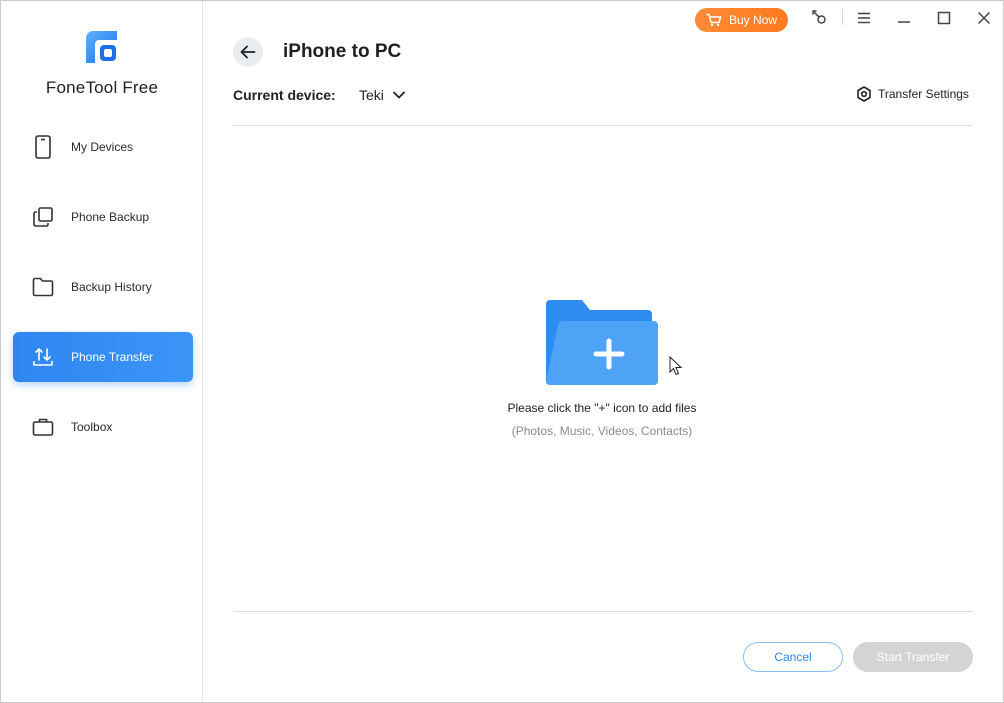  I want to click on close-icon, so click(984, 18).